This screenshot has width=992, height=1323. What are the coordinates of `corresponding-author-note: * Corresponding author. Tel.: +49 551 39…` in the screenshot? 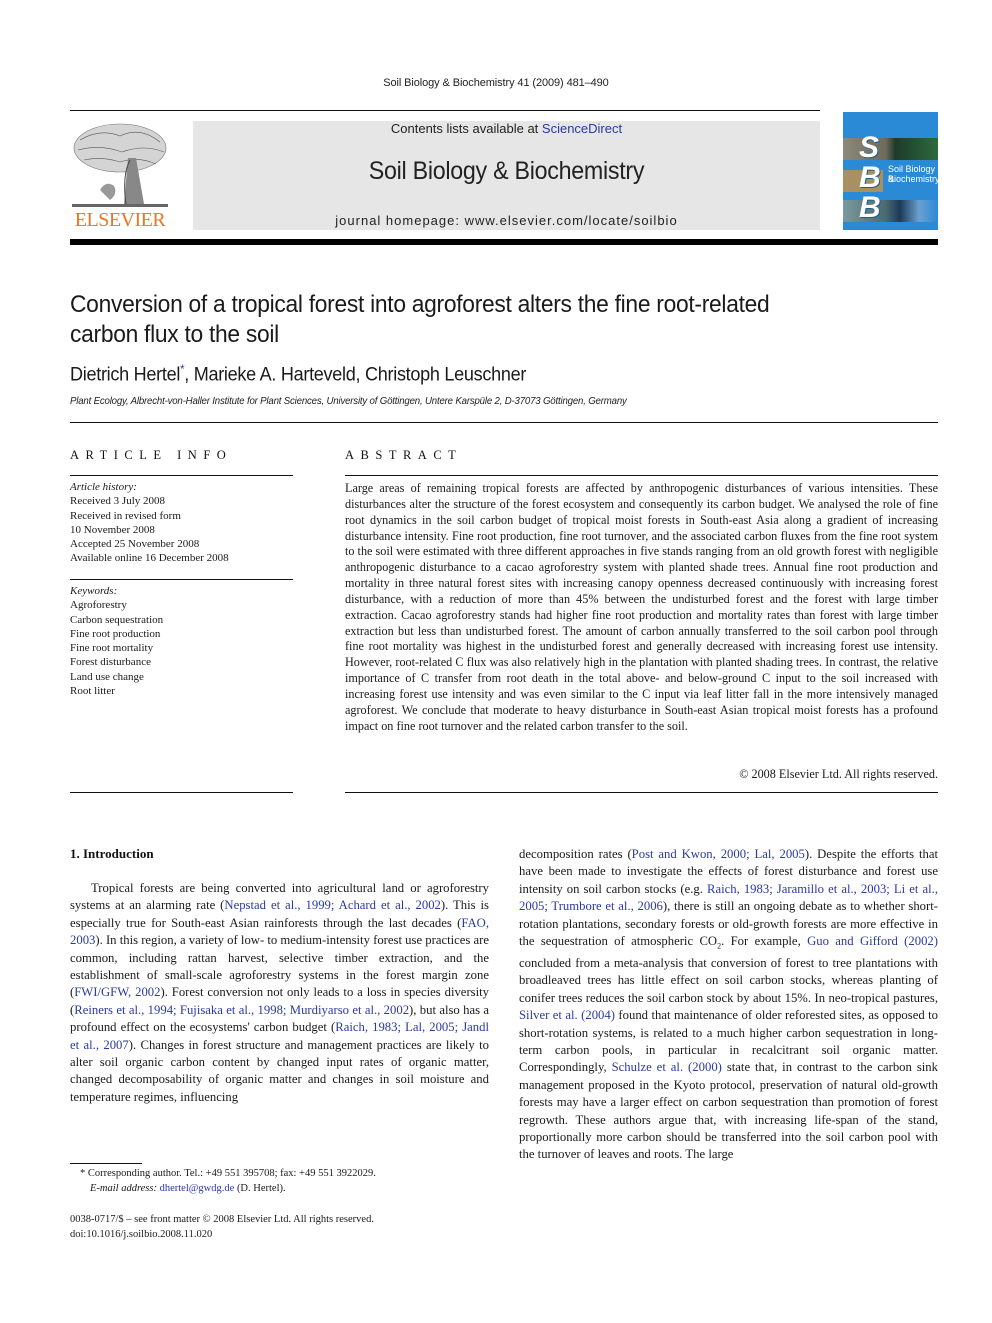 It's located at (280, 1173).